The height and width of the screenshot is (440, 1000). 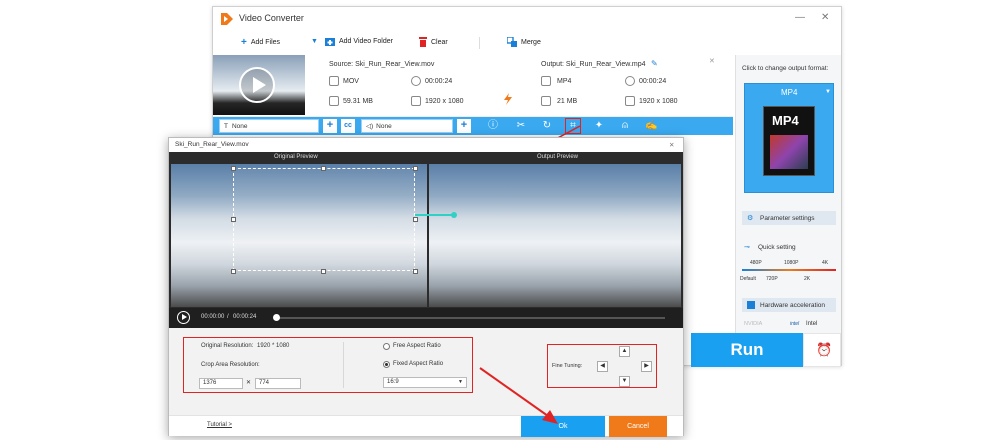 What do you see at coordinates (273, 346) in the screenshot?
I see `original-resolution-value: 1920 * 1080` at bounding box center [273, 346].